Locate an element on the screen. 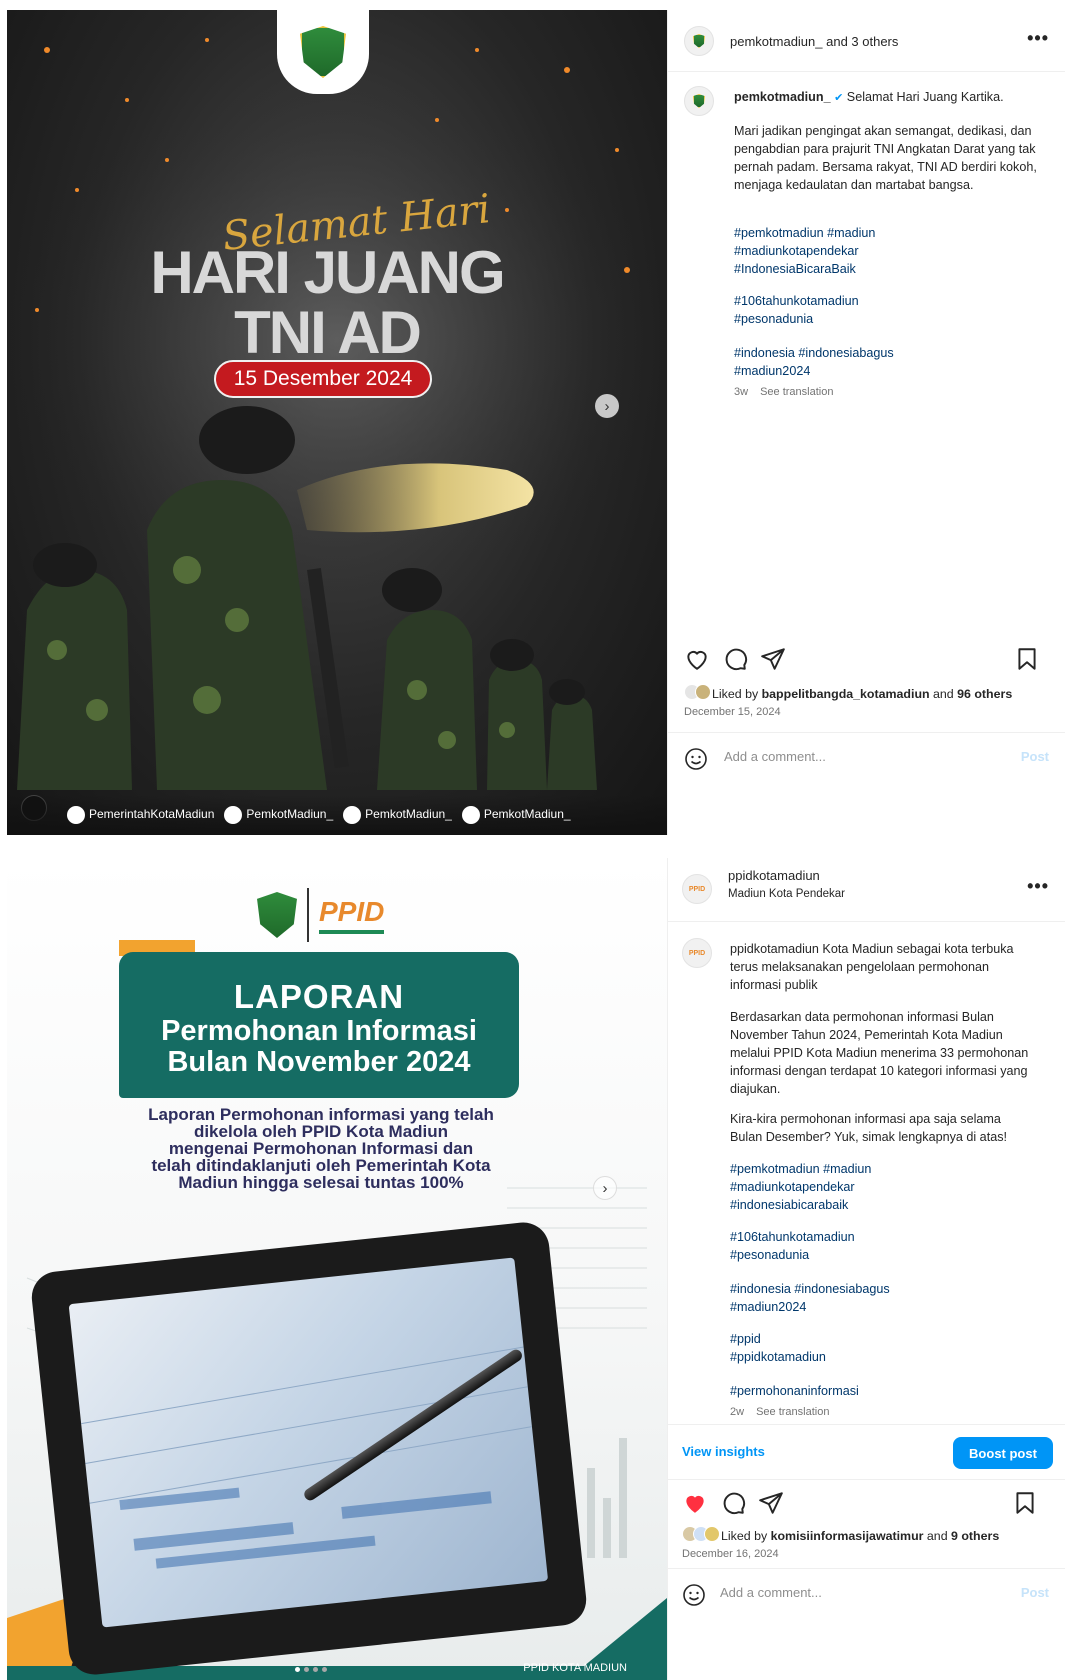 The image size is (1065, 1680). caption-meta: 2w See translation is located at coordinates (779, 1412).